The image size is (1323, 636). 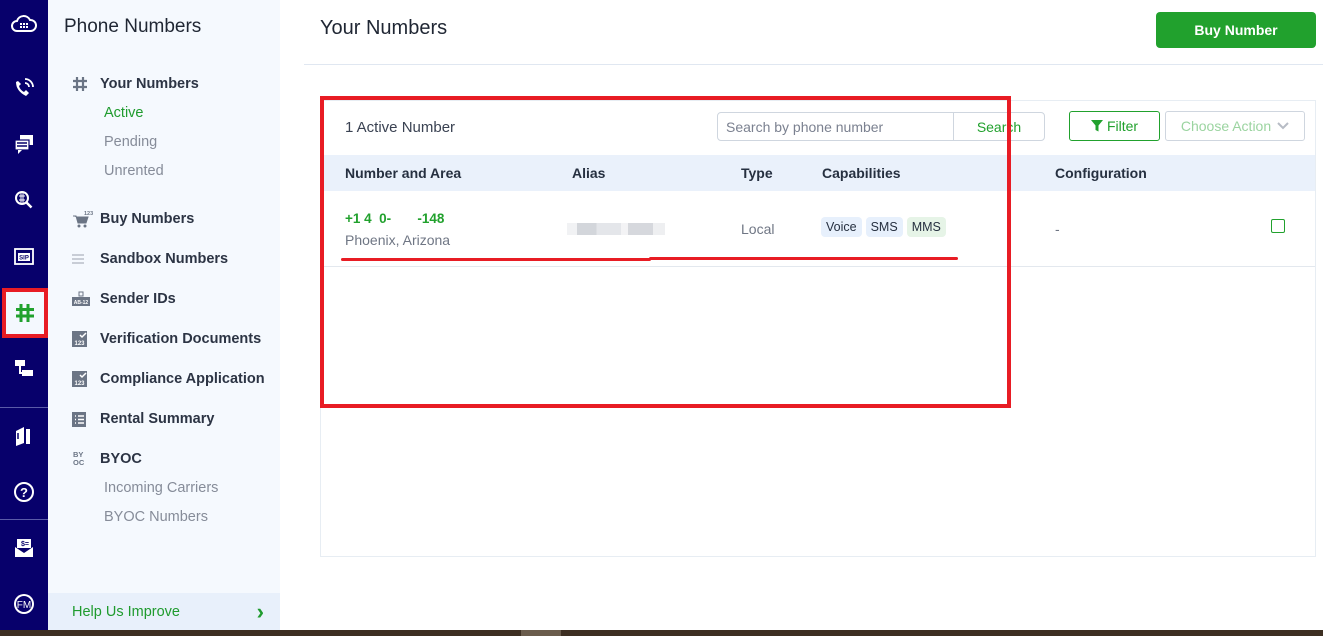 I want to click on page-title: Your Numbers, so click(x=384, y=28).